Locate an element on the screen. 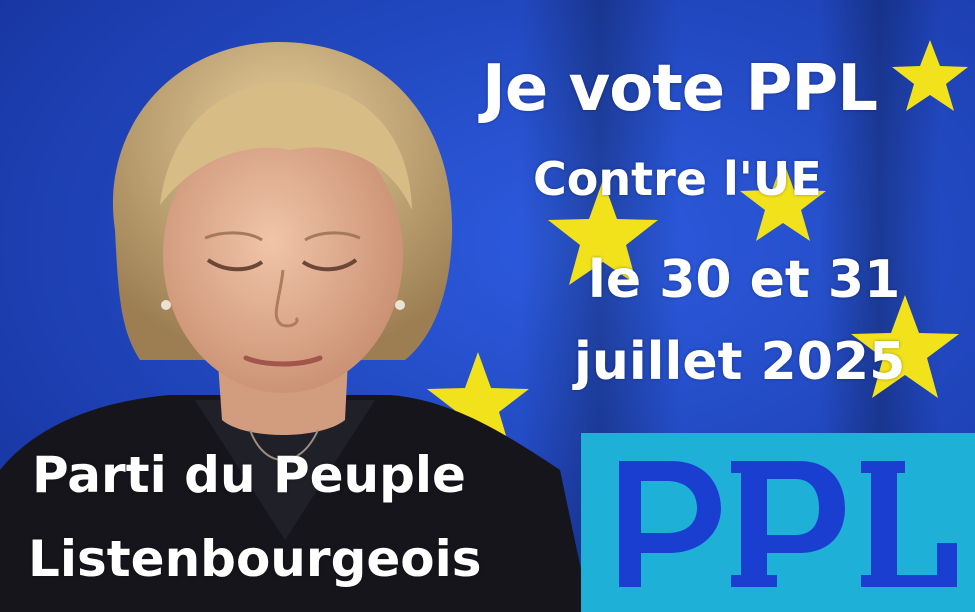 The height and width of the screenshot is (612, 975). date-line-1: le 30 et 31 is located at coordinates (744, 280).